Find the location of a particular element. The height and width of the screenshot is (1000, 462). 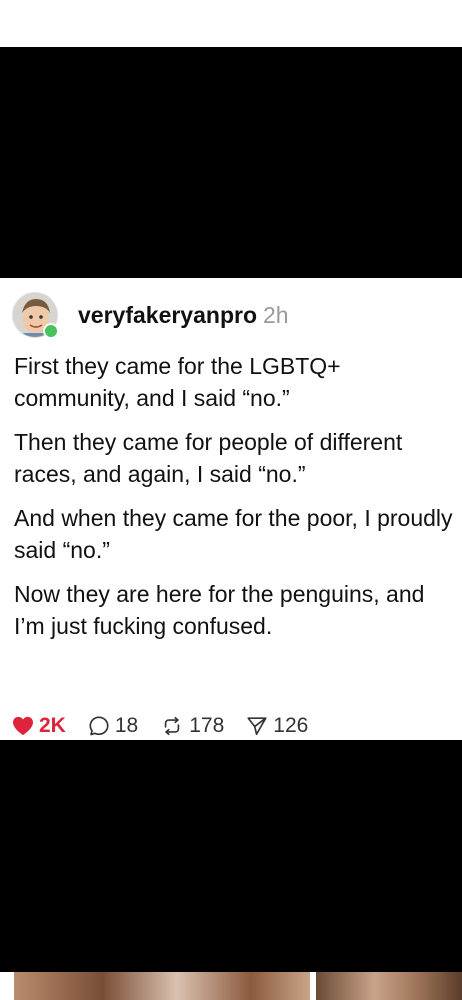

share-button: 126 is located at coordinates (277, 726).